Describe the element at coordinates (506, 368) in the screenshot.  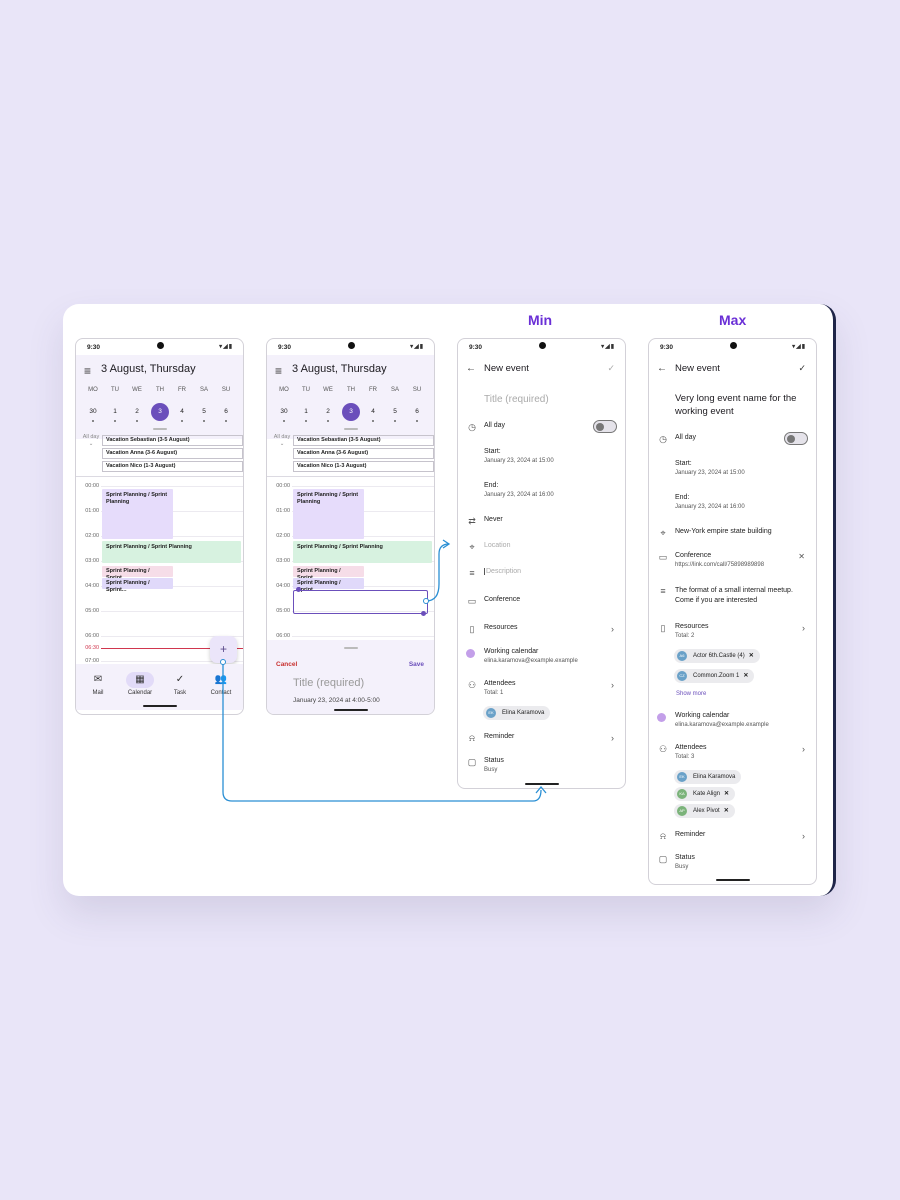
I see `form-header: New event` at that location.